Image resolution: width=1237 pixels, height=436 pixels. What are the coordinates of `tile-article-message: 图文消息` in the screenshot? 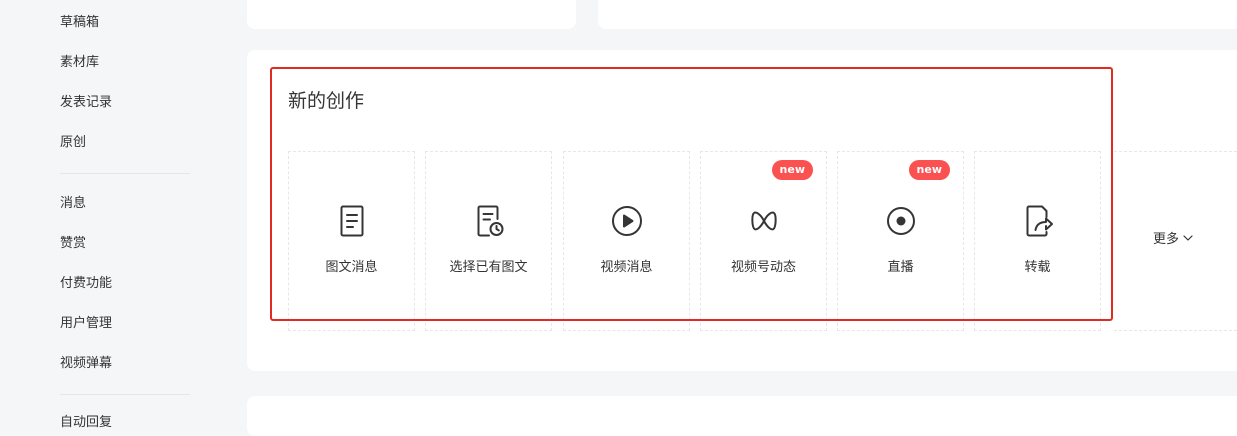 It's located at (351, 241).